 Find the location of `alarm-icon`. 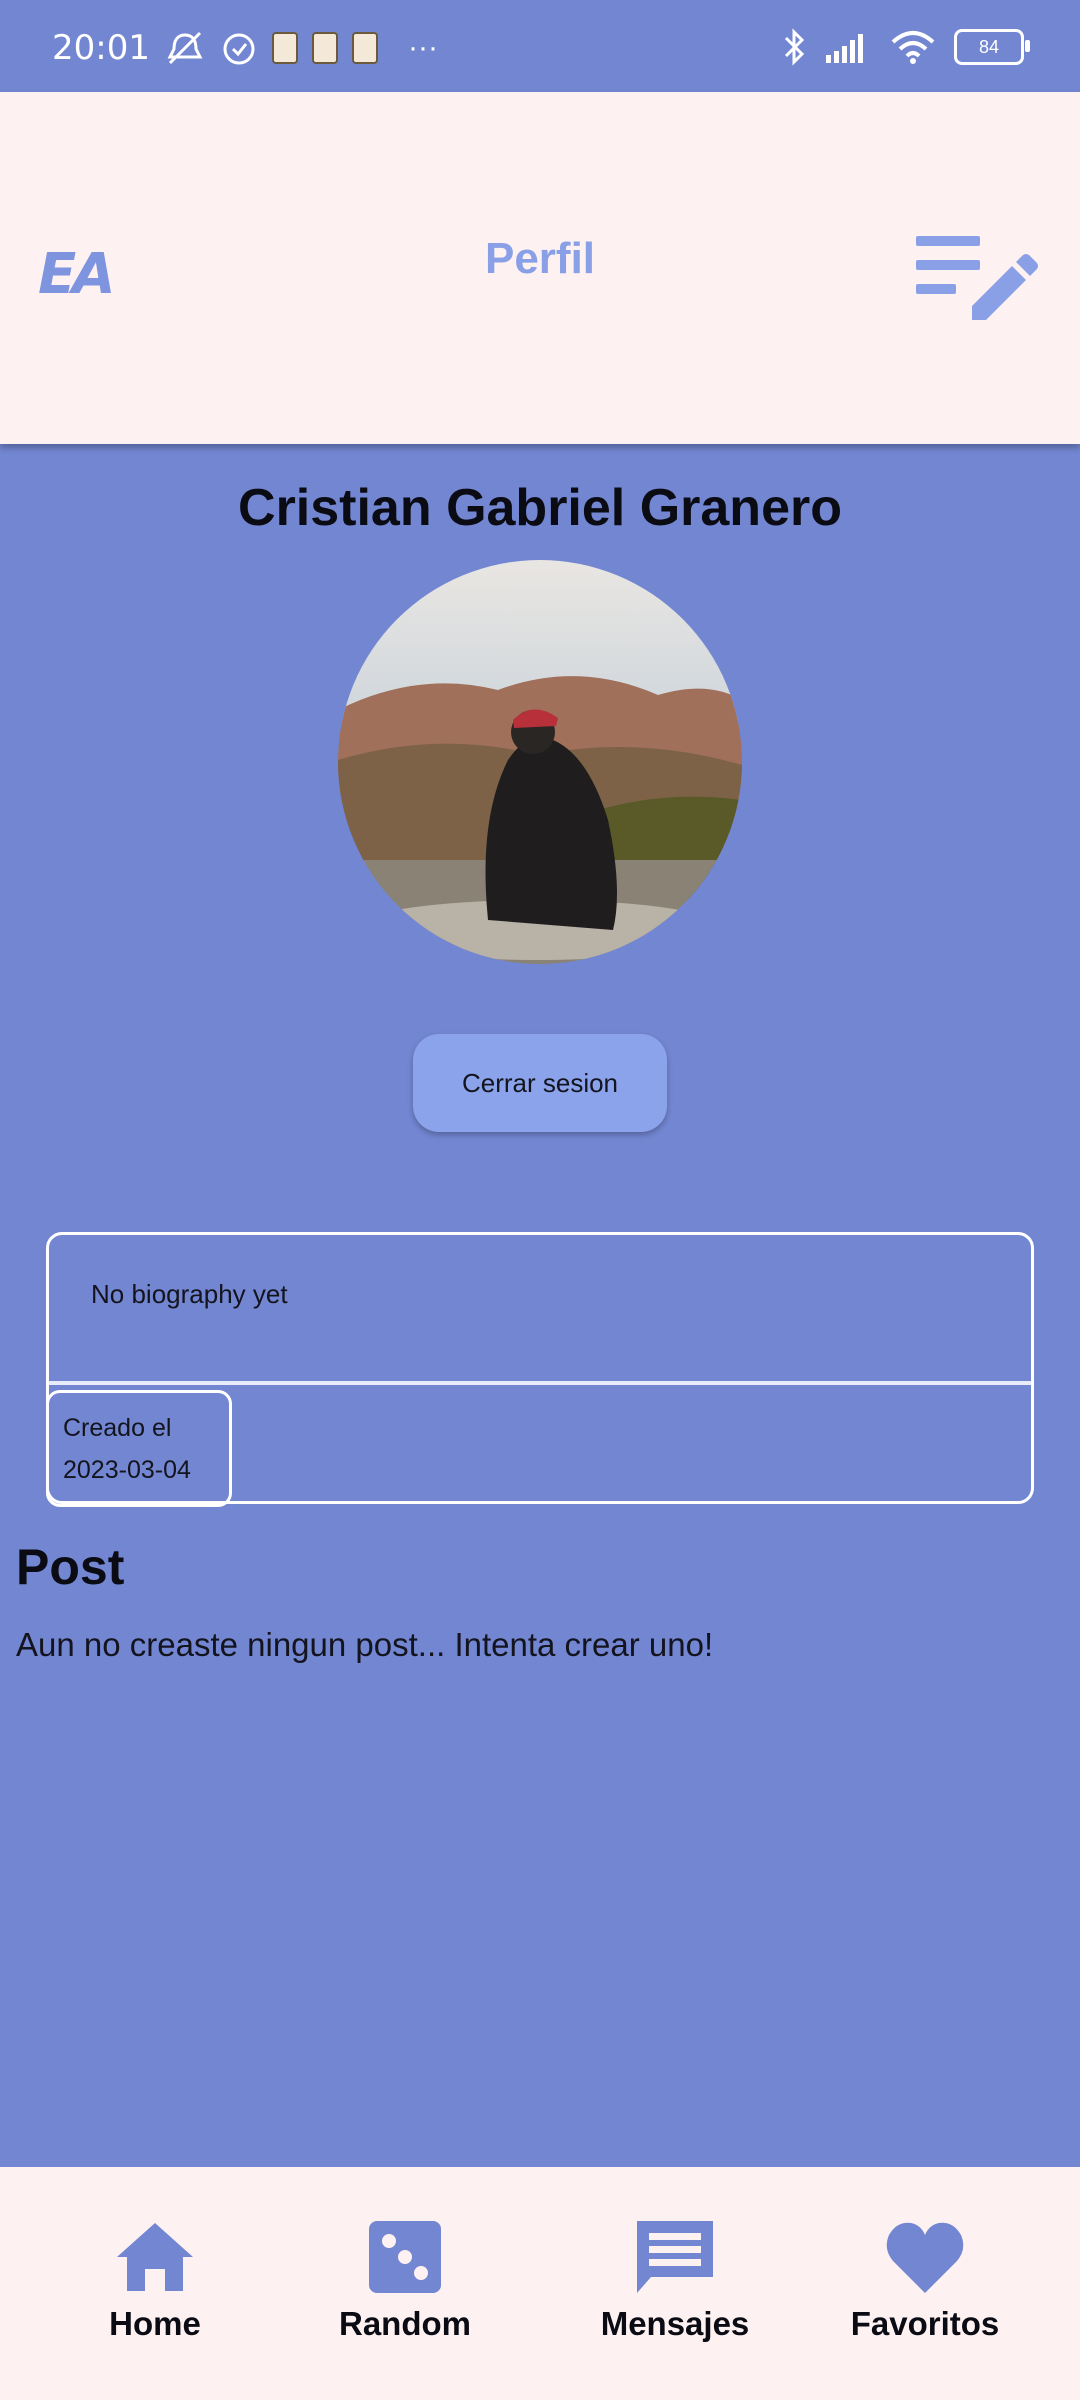

alarm-icon is located at coordinates (239, 48).